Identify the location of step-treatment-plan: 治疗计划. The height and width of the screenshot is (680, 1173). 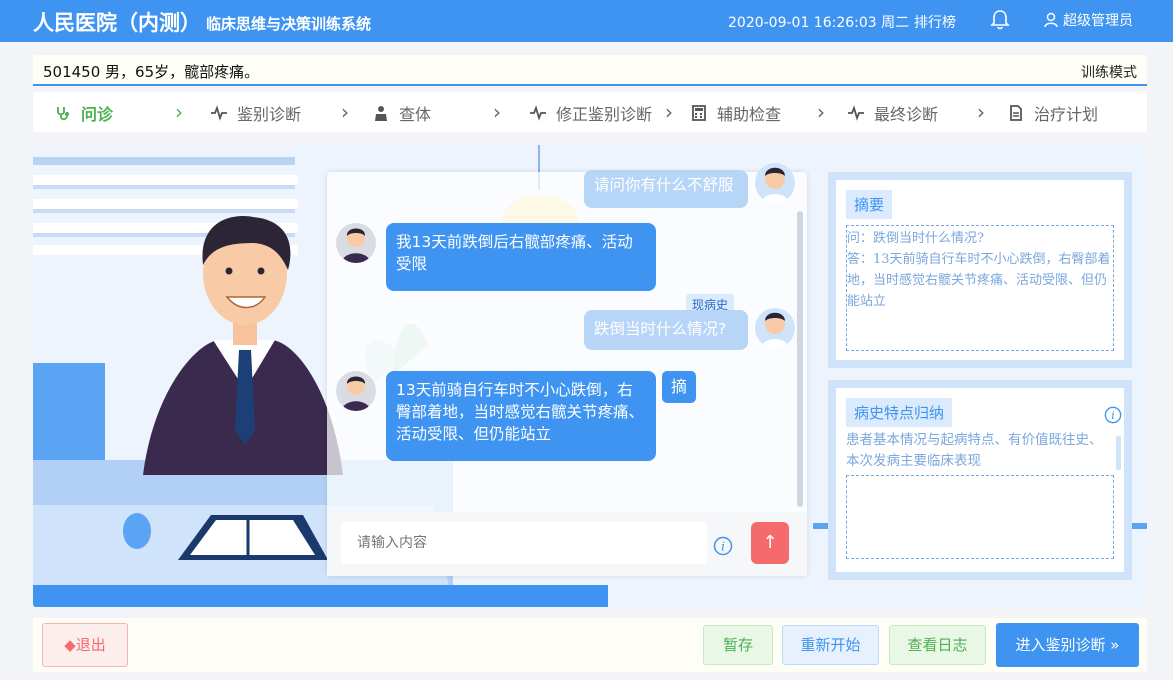
(1053, 113).